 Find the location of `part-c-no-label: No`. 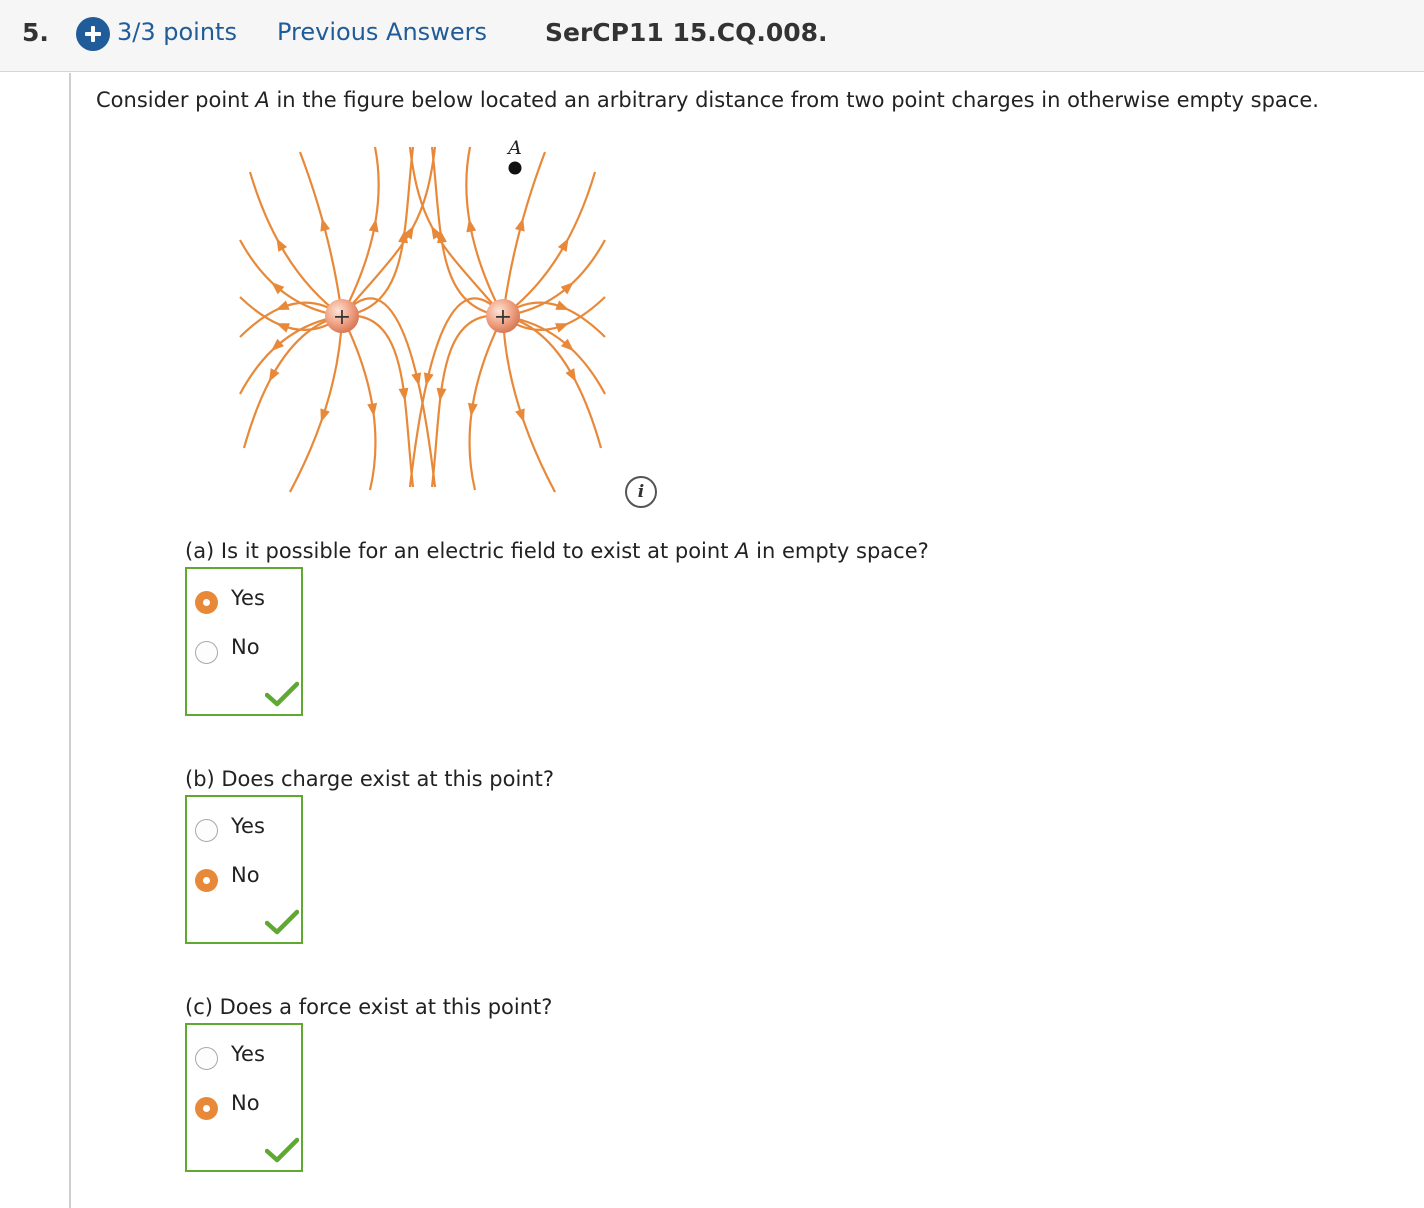

part-c-no-label: No is located at coordinates (245, 1103).